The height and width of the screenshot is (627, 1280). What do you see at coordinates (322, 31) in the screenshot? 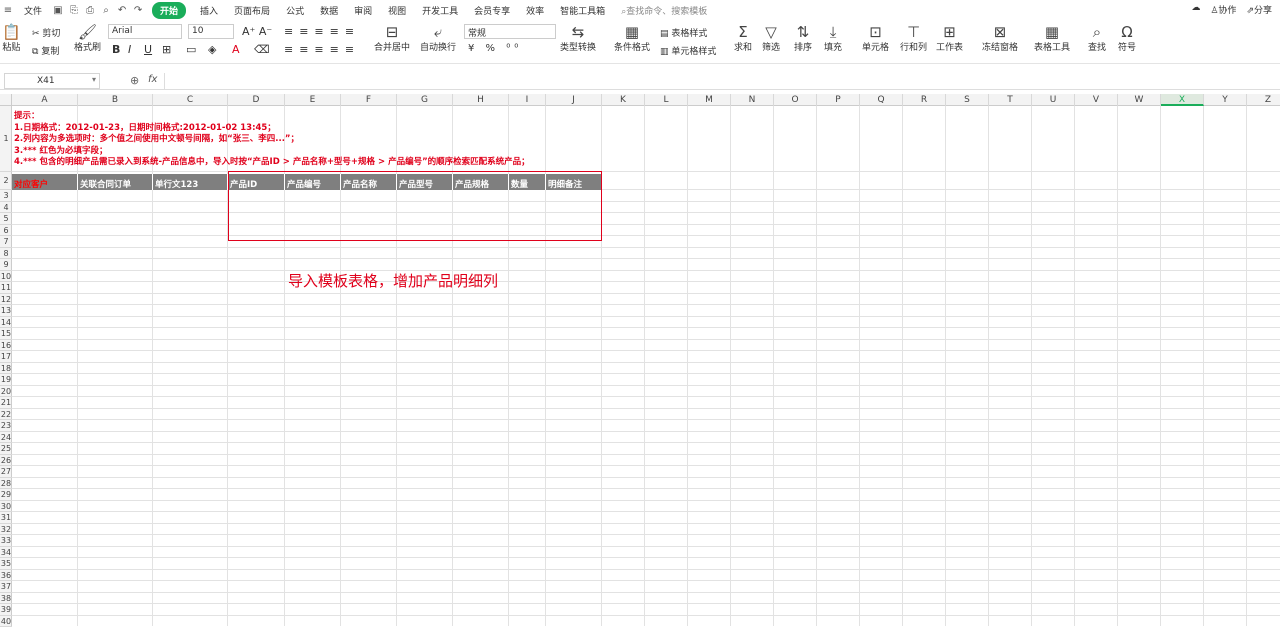
I see `align-vertical-icons: ≡≡≡≡≡` at bounding box center [322, 31].